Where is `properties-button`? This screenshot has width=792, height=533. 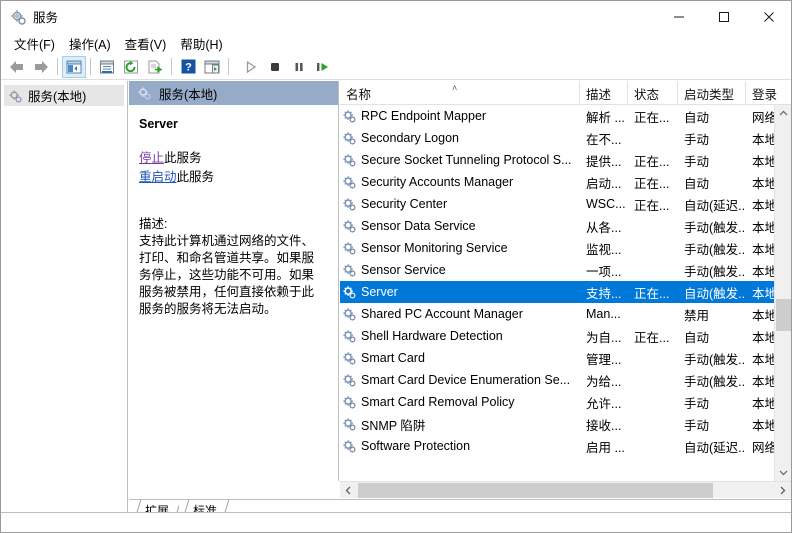 properties-button is located at coordinates (107, 67).